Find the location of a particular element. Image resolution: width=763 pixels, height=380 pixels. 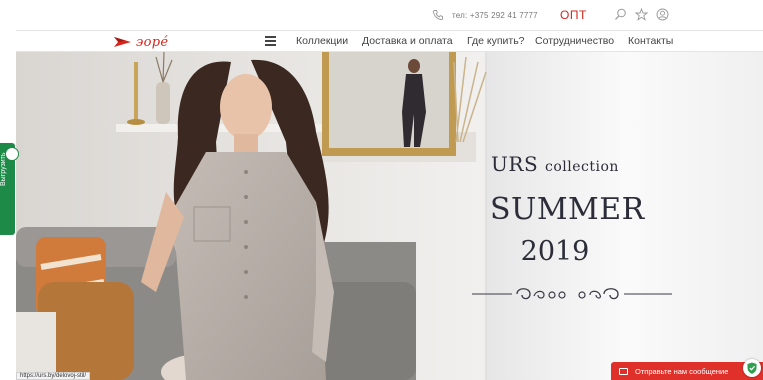

nav-item-delivery: Доставка и оплата is located at coordinates (407, 41).